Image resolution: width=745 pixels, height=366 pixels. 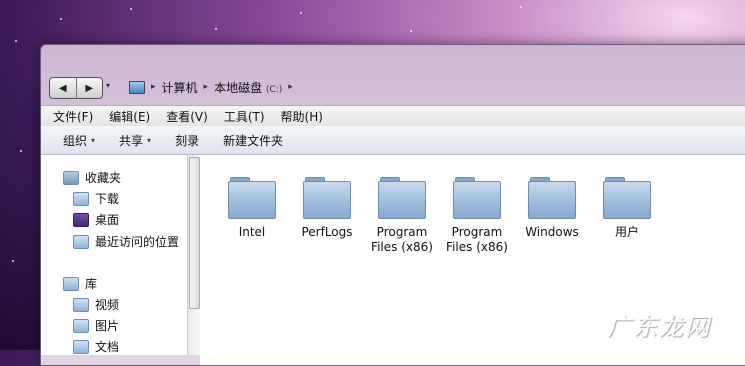 I want to click on folder-name-line1: Intel, so click(x=252, y=232).